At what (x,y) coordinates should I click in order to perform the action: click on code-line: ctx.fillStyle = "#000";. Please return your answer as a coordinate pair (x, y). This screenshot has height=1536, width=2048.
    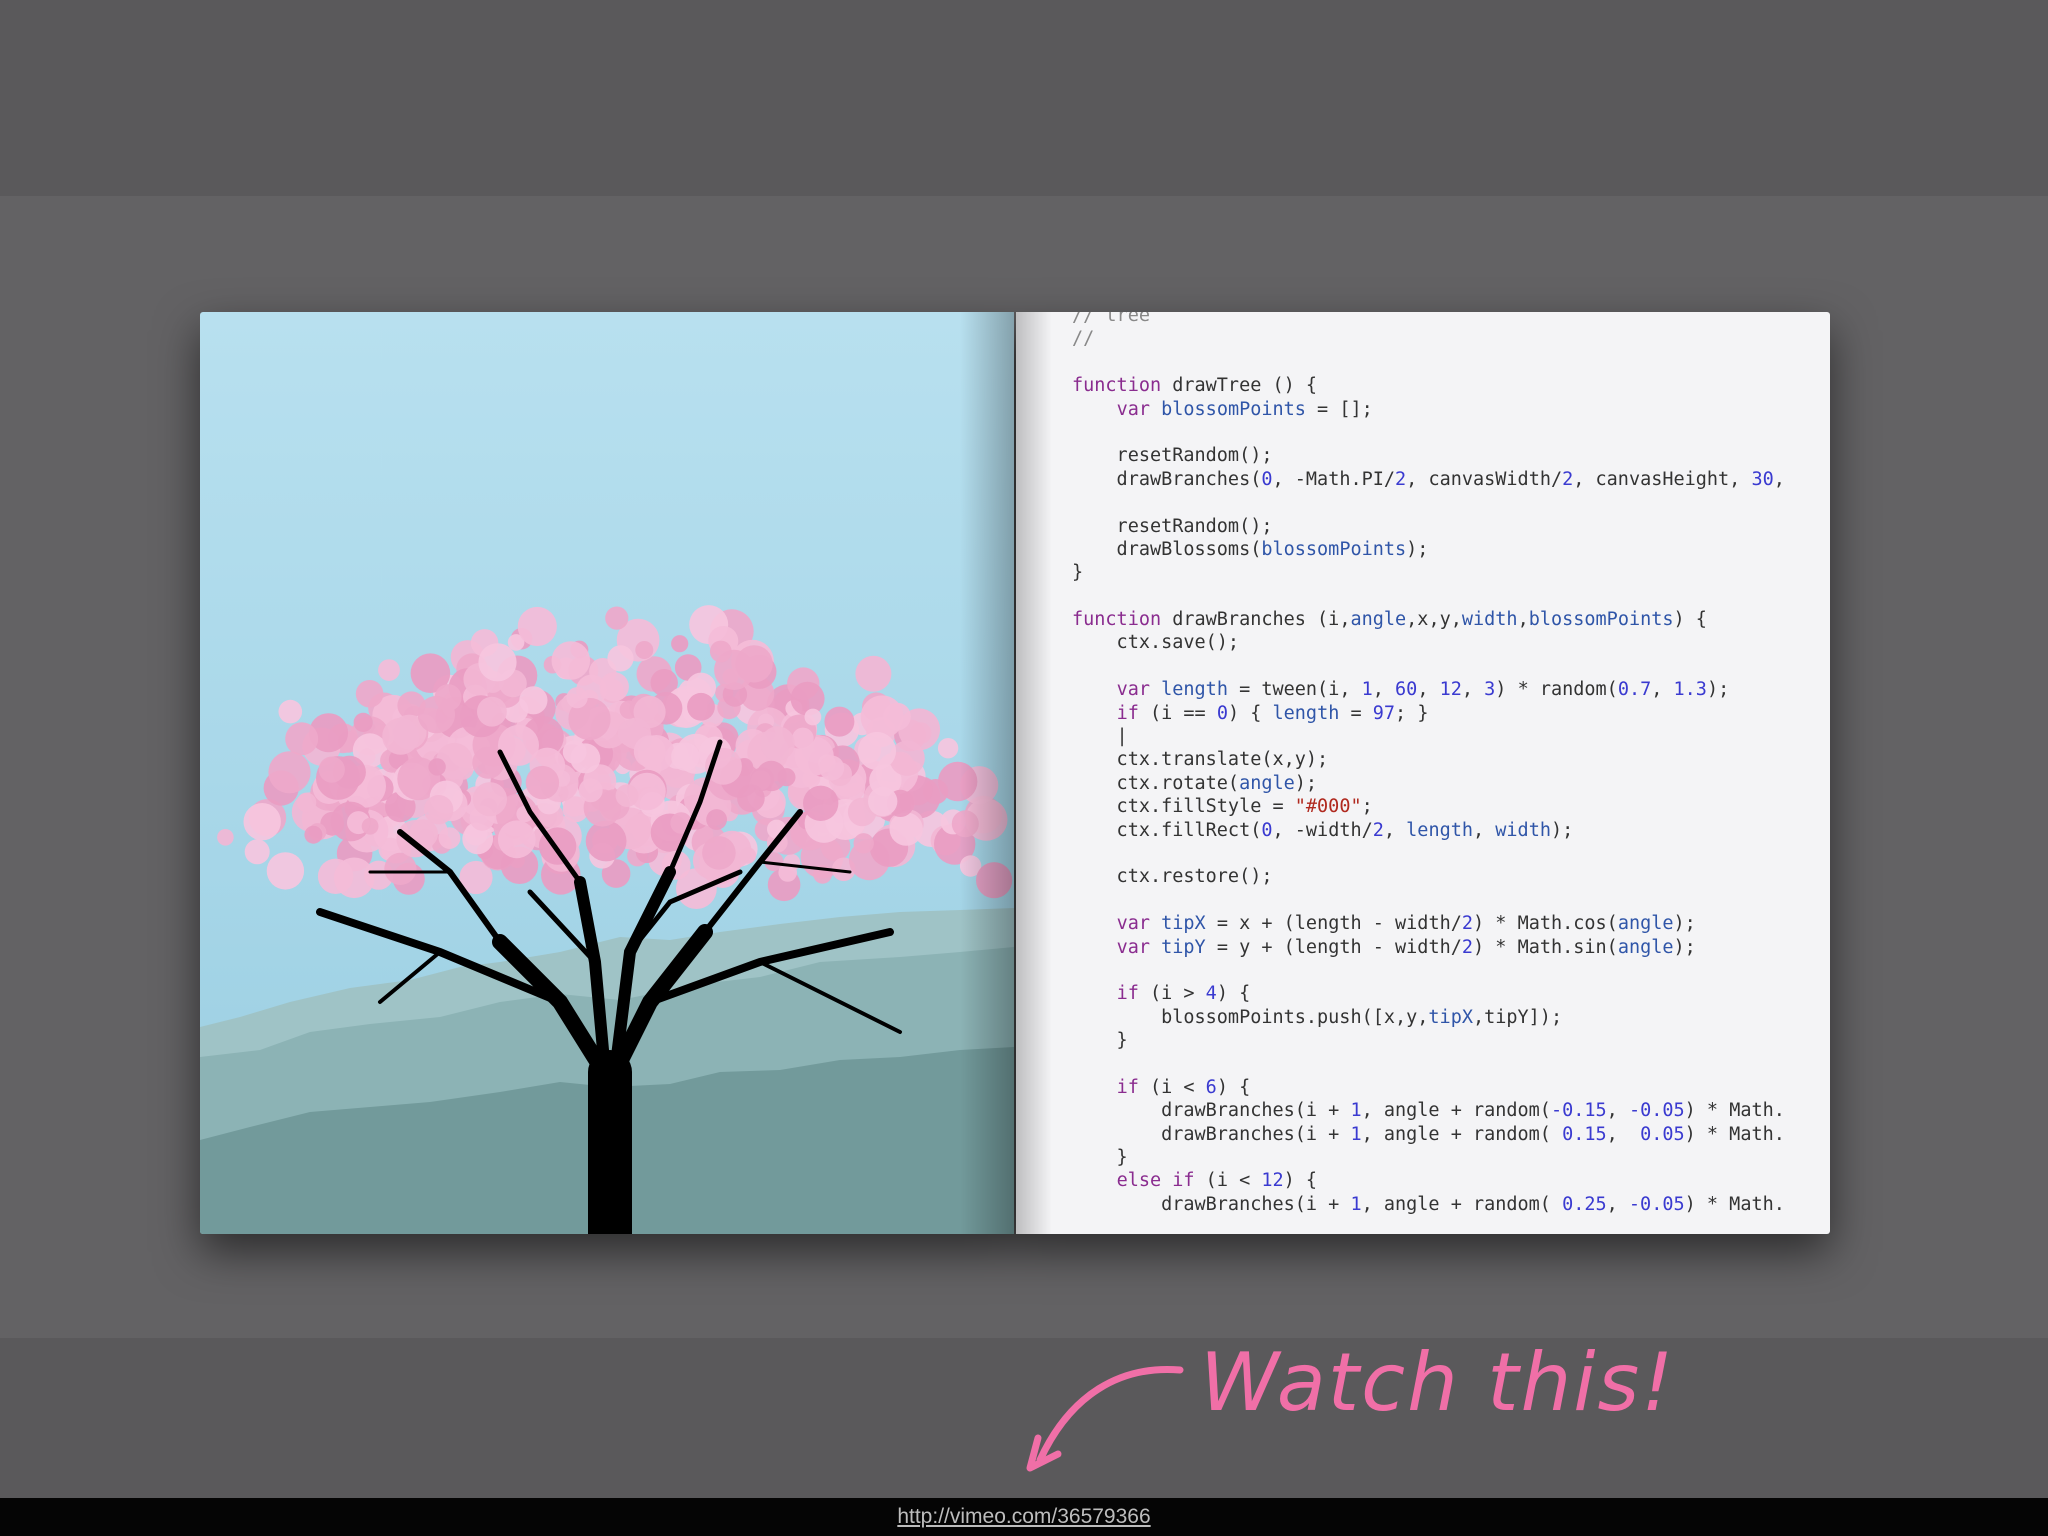
    Looking at the image, I should click on (1222, 807).